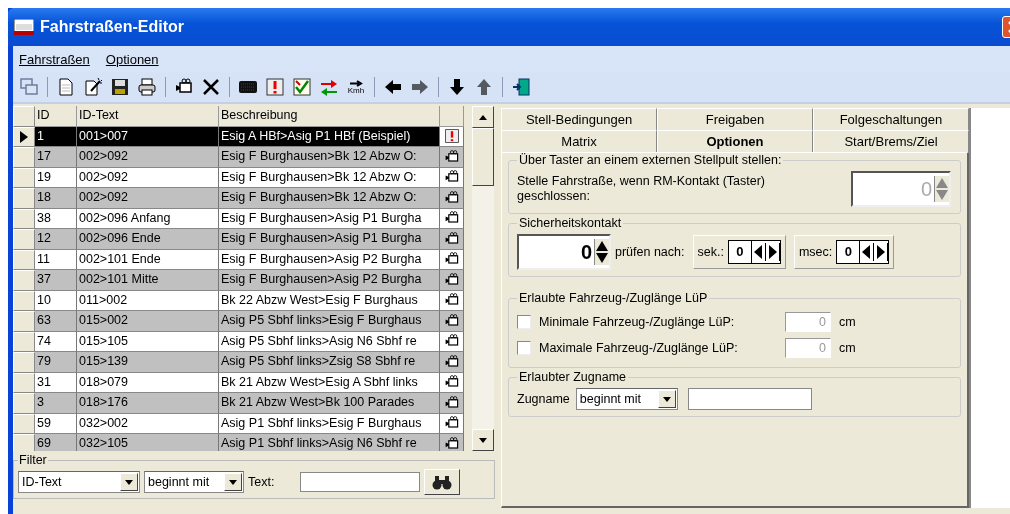 Image resolution: width=1010 pixels, height=514 pixels. Describe the element at coordinates (54, 59) in the screenshot. I see `menu-item: Fahrstraßen` at that location.